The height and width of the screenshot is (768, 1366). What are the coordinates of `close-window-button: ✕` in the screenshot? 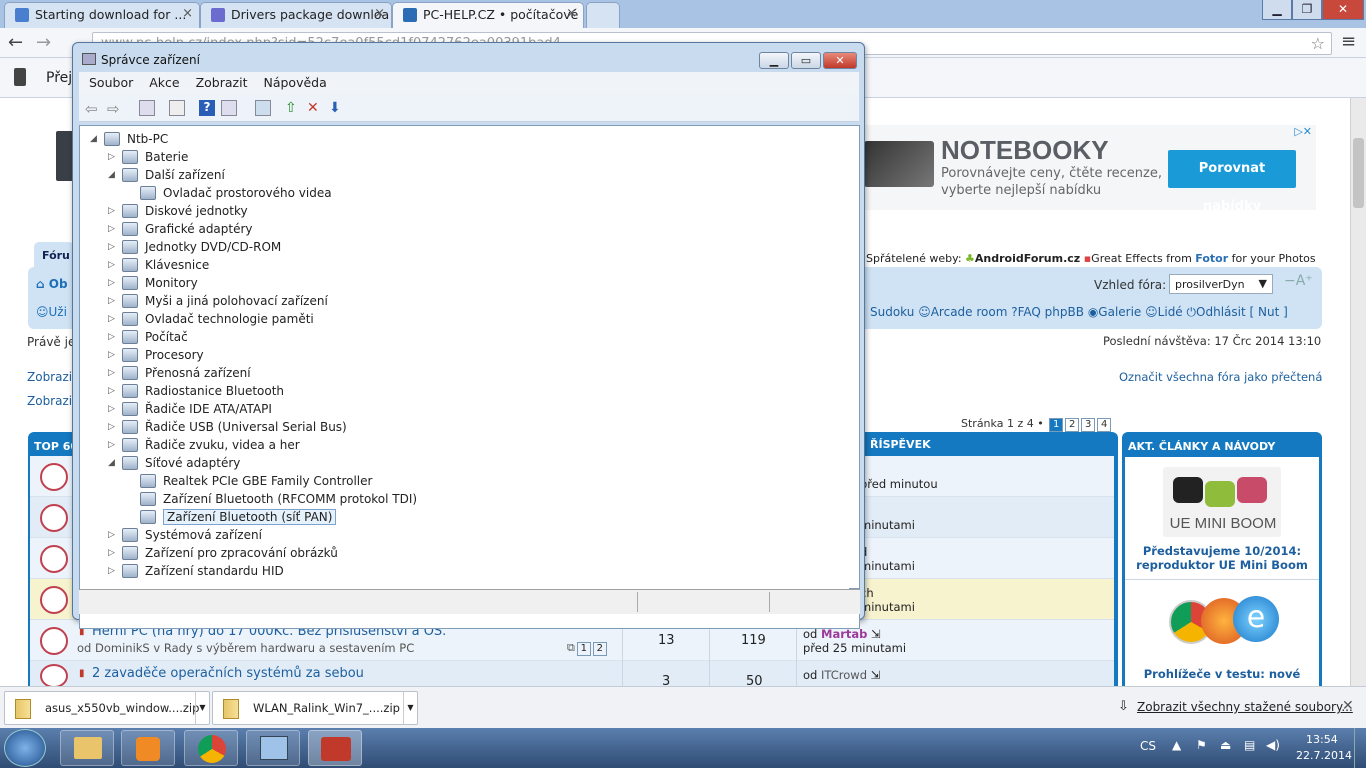 It's located at (1343, 10).